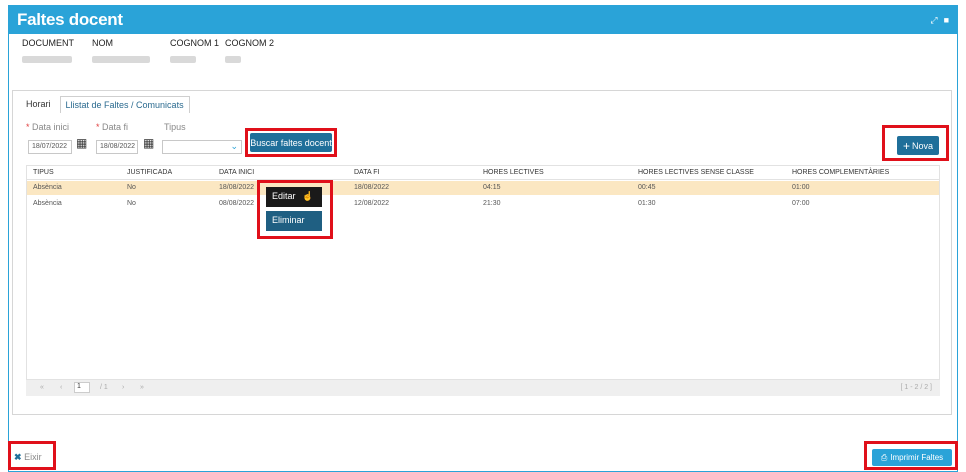 The height and width of the screenshot is (472, 966). Describe the element at coordinates (492, 203) in the screenshot. I see `cell-hores-lectives: 21:30` at that location.